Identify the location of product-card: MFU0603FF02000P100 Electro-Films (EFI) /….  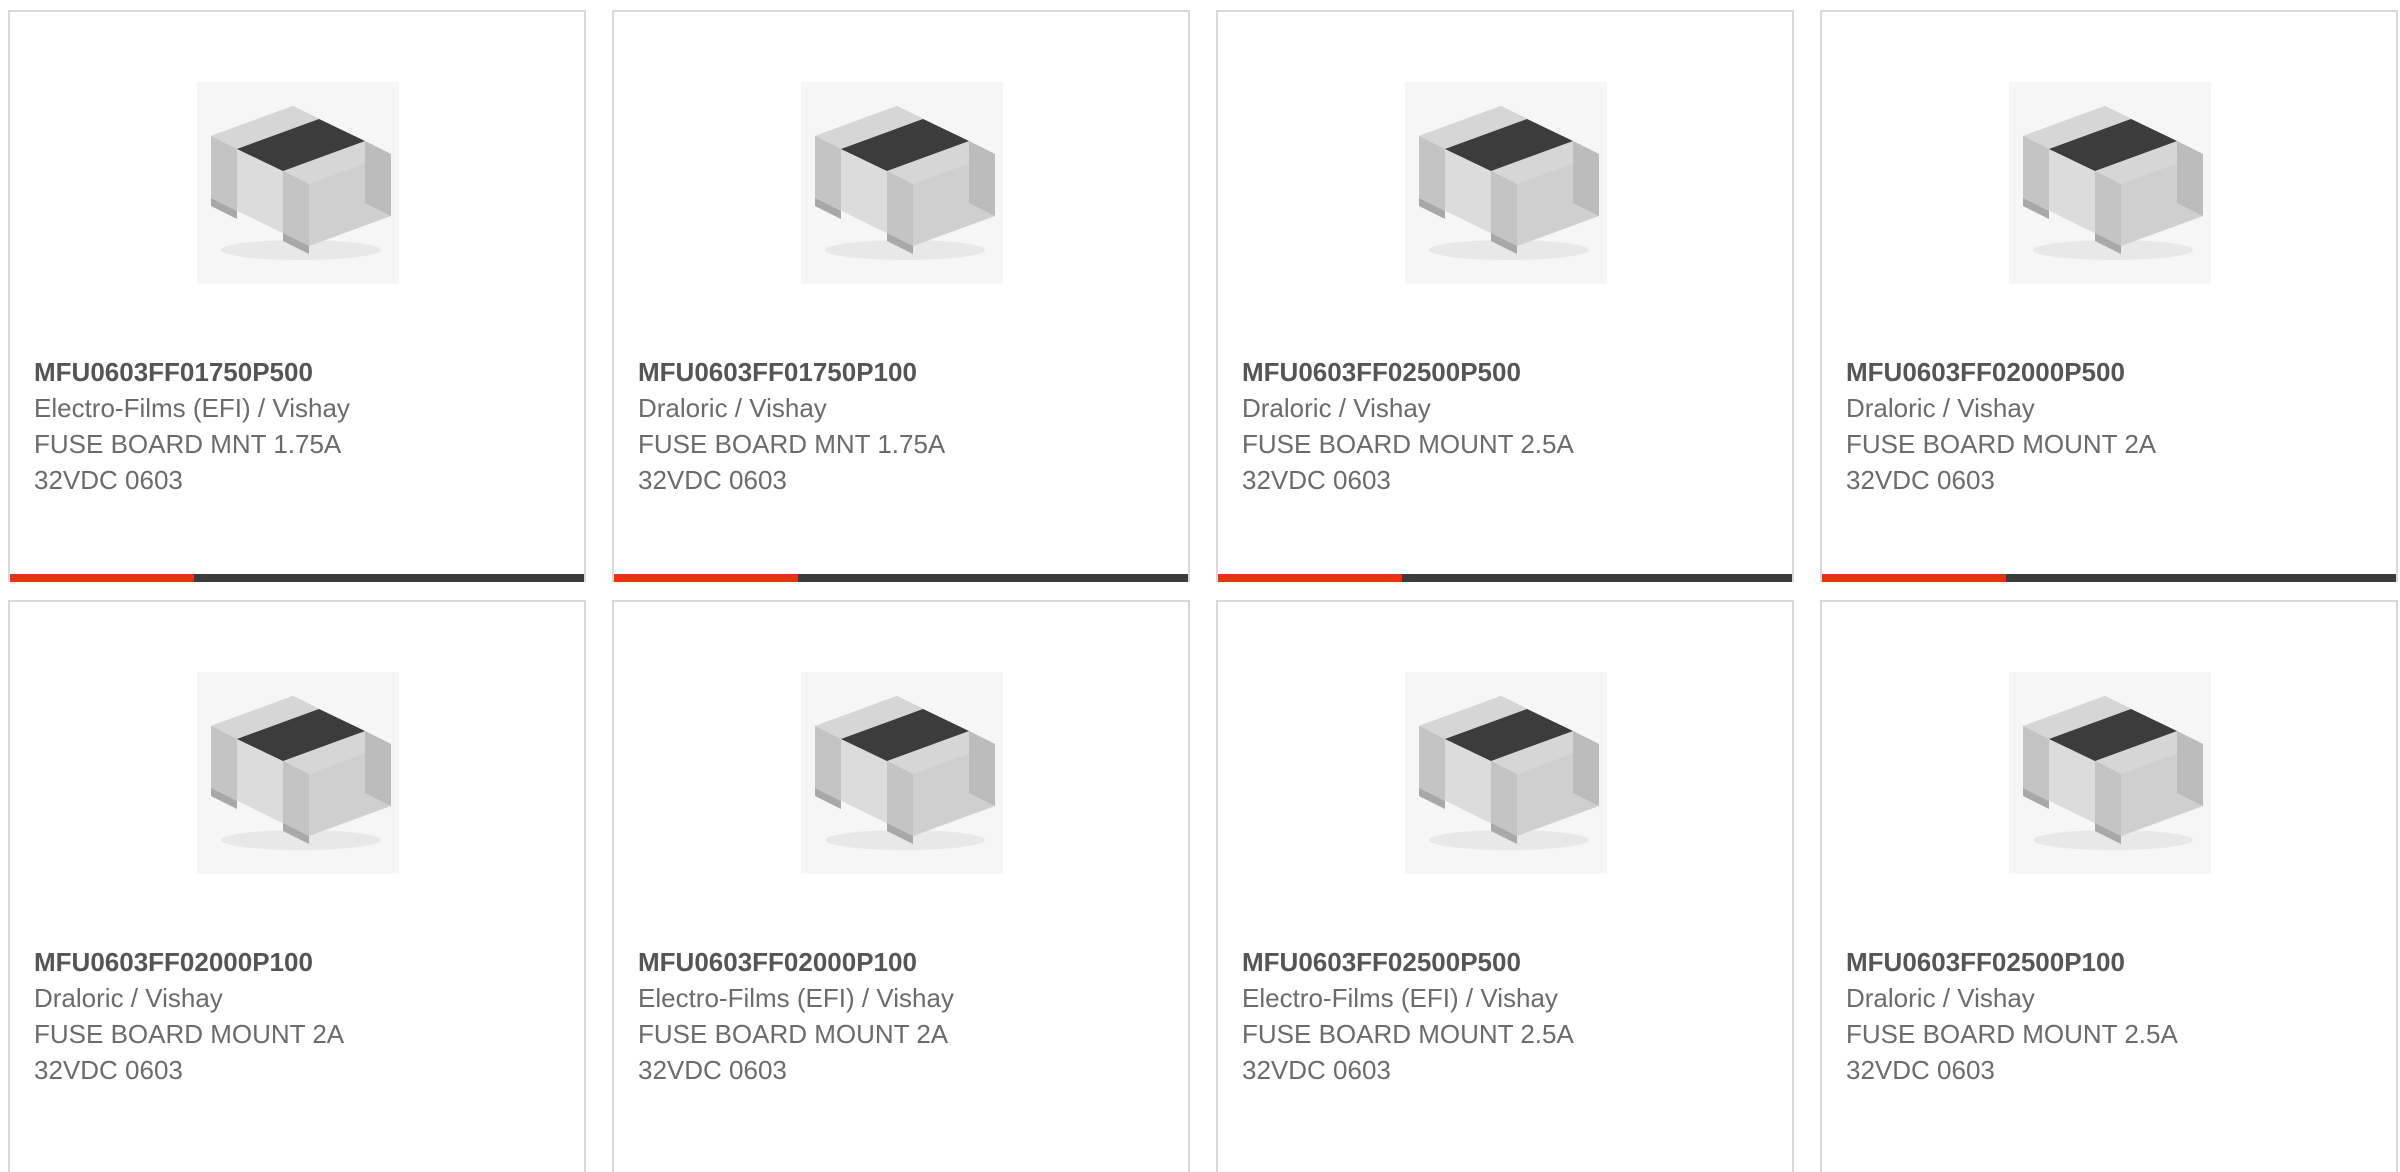
(901, 886).